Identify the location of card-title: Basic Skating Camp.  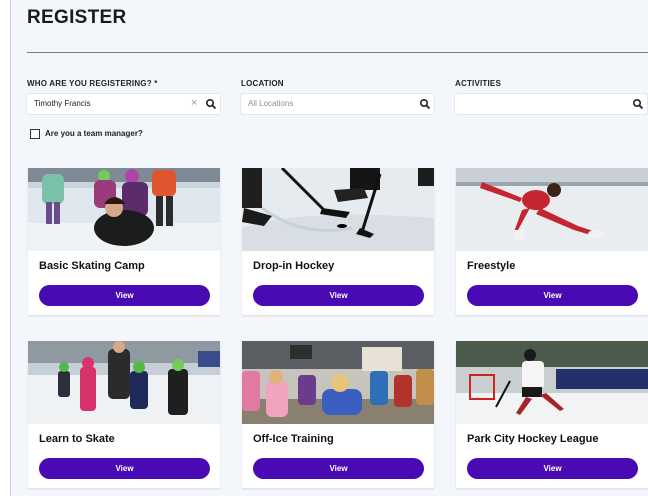
(92, 266).